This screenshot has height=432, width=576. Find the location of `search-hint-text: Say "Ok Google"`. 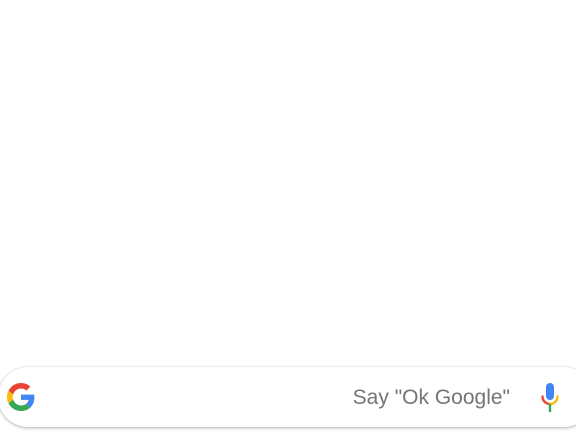

search-hint-text: Say "Ok Google" is located at coordinates (431, 397).